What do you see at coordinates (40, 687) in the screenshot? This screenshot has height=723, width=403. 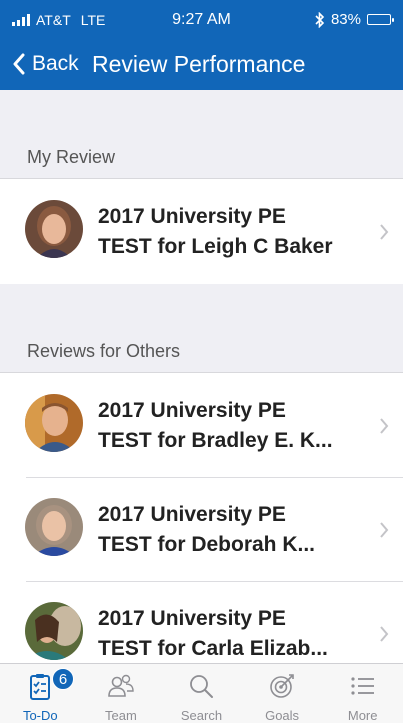 I see `clipboard-checklist-icon` at bounding box center [40, 687].